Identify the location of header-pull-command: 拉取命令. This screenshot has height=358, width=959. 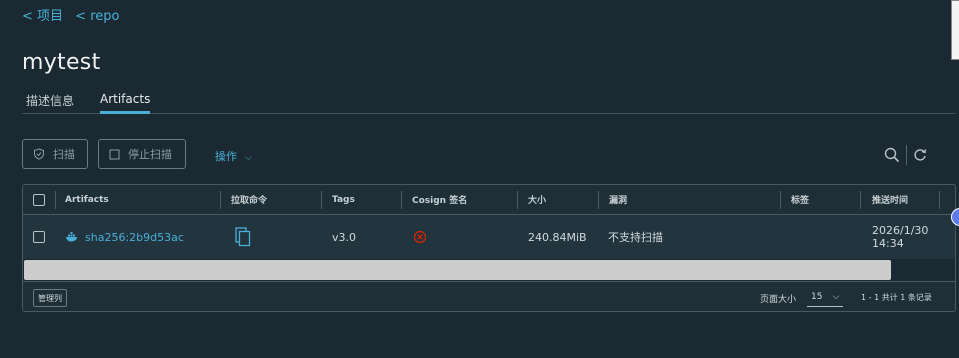
(249, 199).